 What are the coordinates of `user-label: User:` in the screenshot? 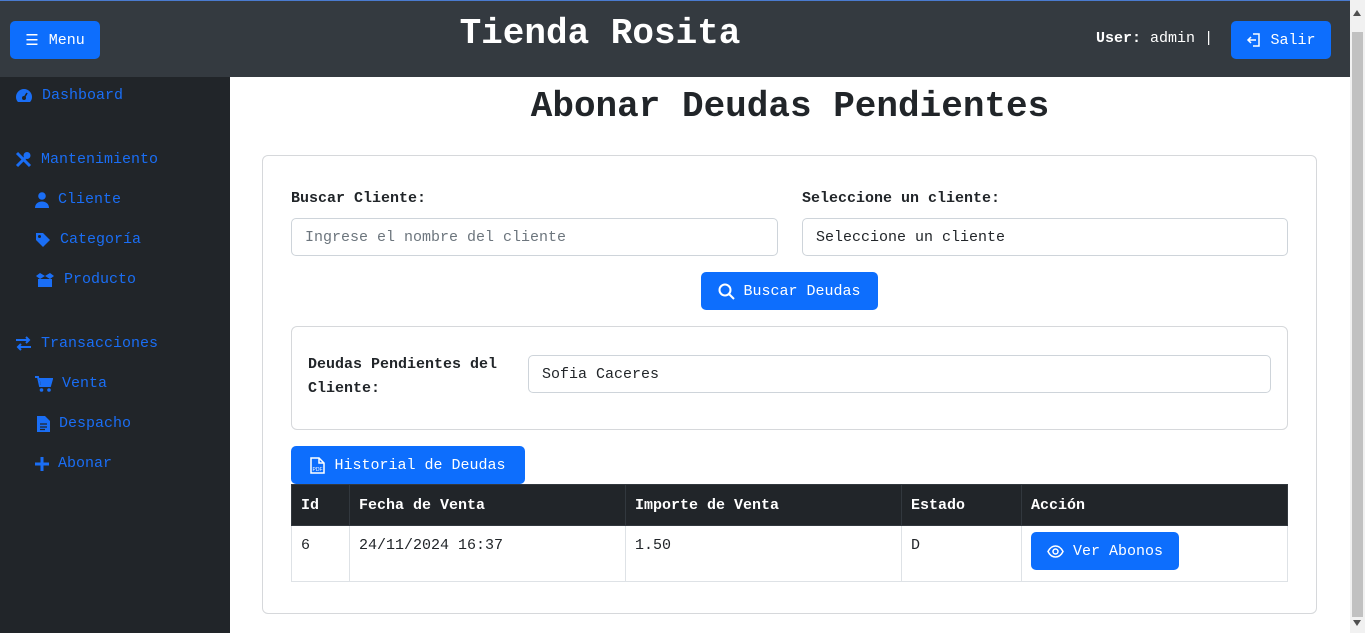 It's located at (1119, 38).